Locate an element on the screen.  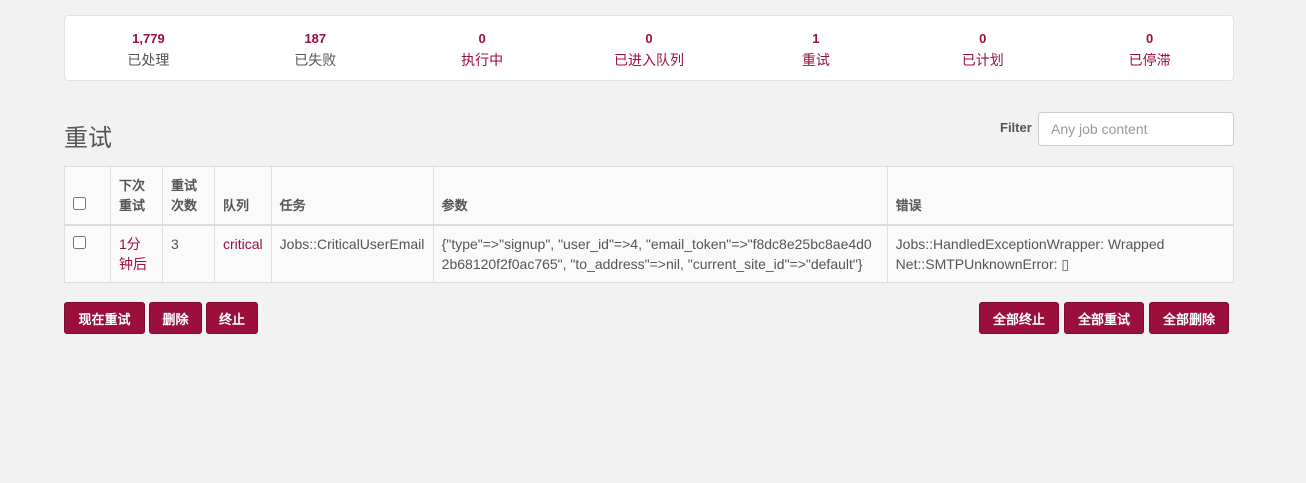
stat-failed-count: 187 is located at coordinates (315, 38).